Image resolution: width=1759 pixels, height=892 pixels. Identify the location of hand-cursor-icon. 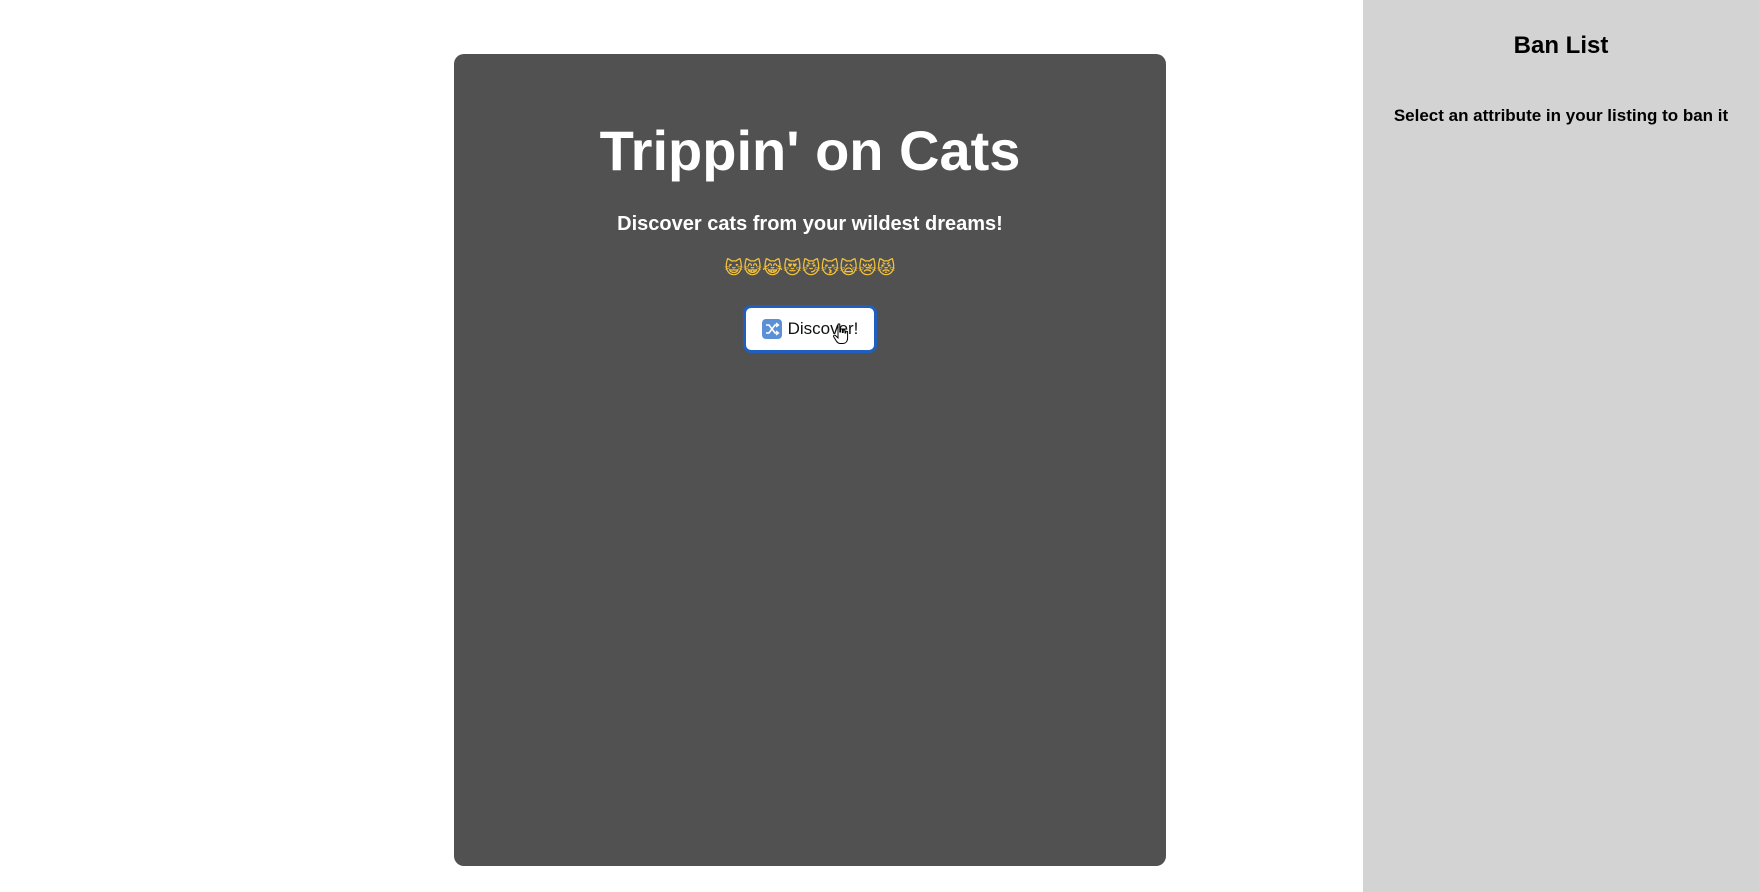
(841, 334).